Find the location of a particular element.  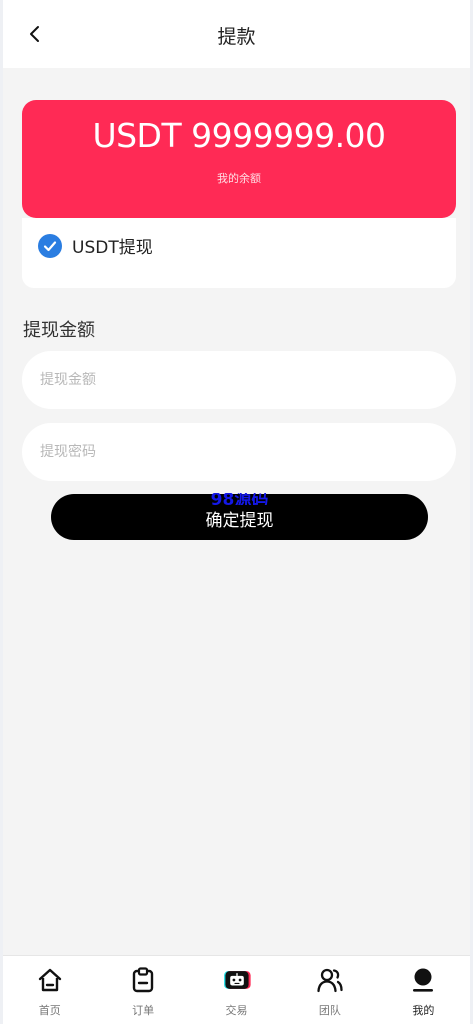

header: 提款 is located at coordinates (236, 34).